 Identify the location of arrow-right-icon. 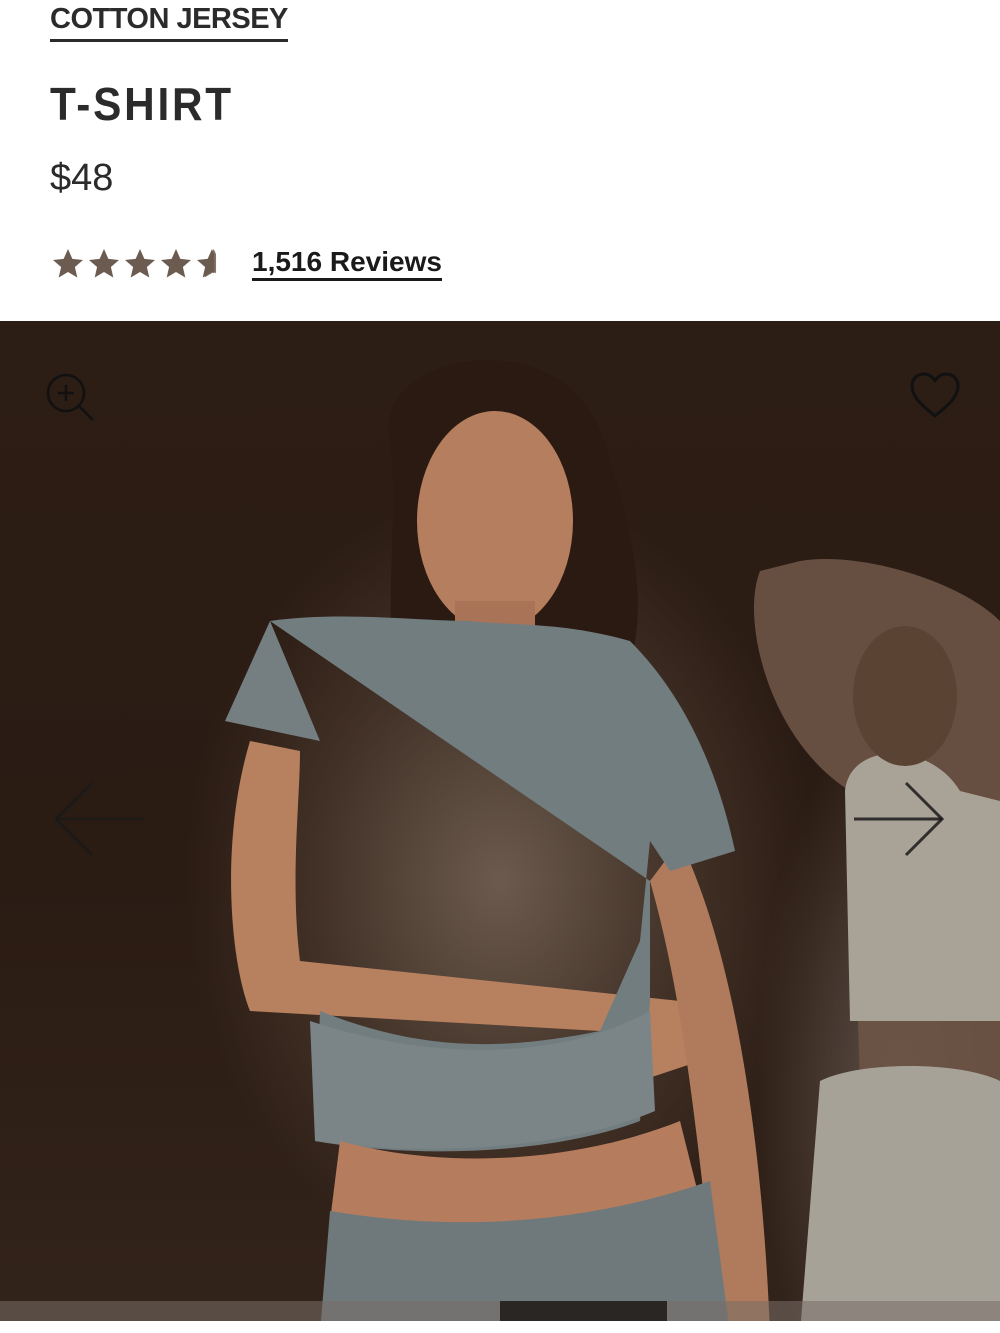
(900, 819).